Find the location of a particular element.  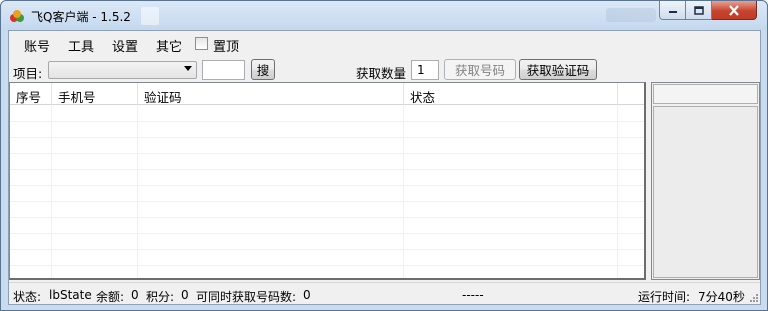

side-panel is located at coordinates (705, 181).